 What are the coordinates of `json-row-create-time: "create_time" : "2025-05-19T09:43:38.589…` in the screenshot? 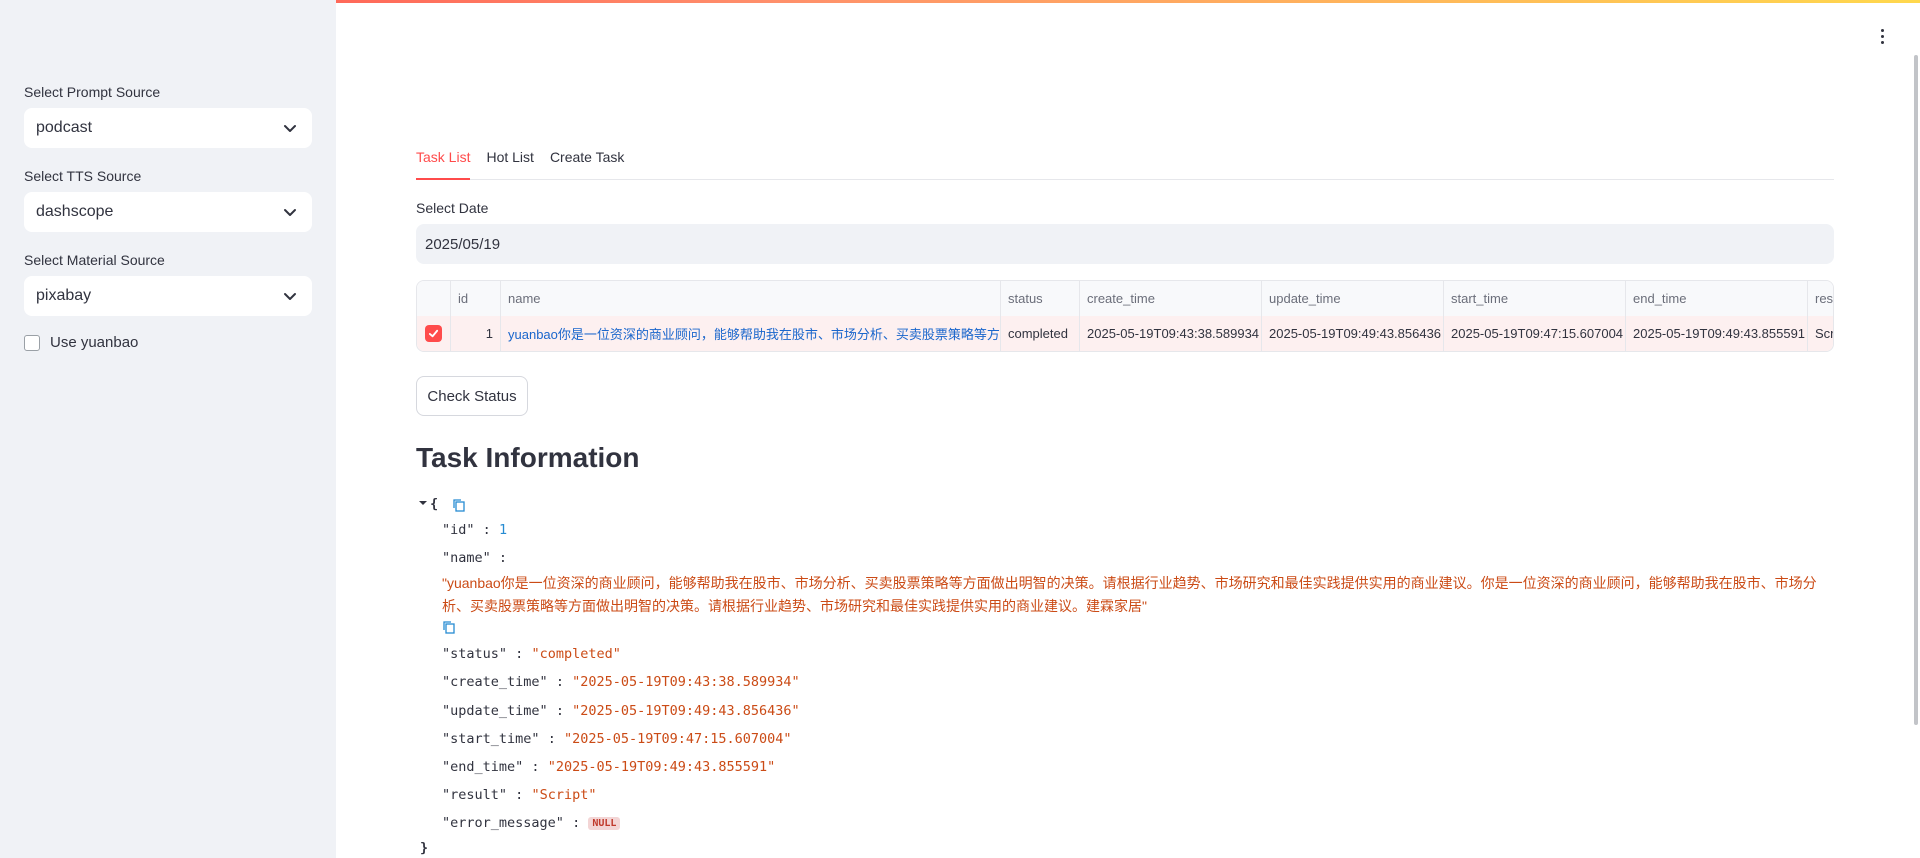 It's located at (621, 682).